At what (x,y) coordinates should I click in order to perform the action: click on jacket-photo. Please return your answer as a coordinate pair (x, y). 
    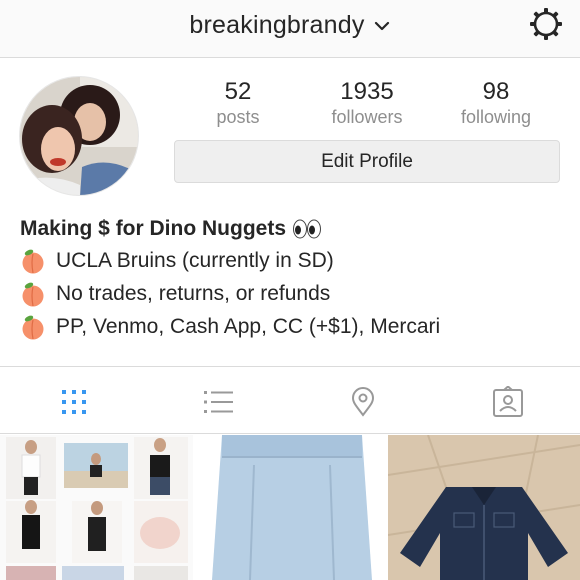
    Looking at the image, I should click on (484, 507).